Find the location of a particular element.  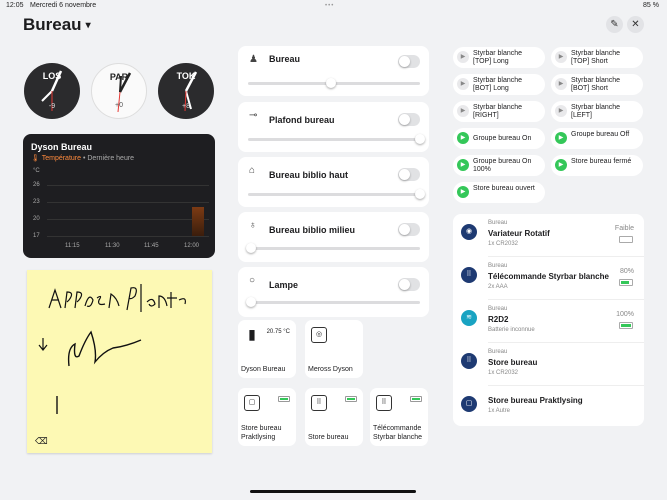

bulb-icon: ♁ is located at coordinates (253, 225).